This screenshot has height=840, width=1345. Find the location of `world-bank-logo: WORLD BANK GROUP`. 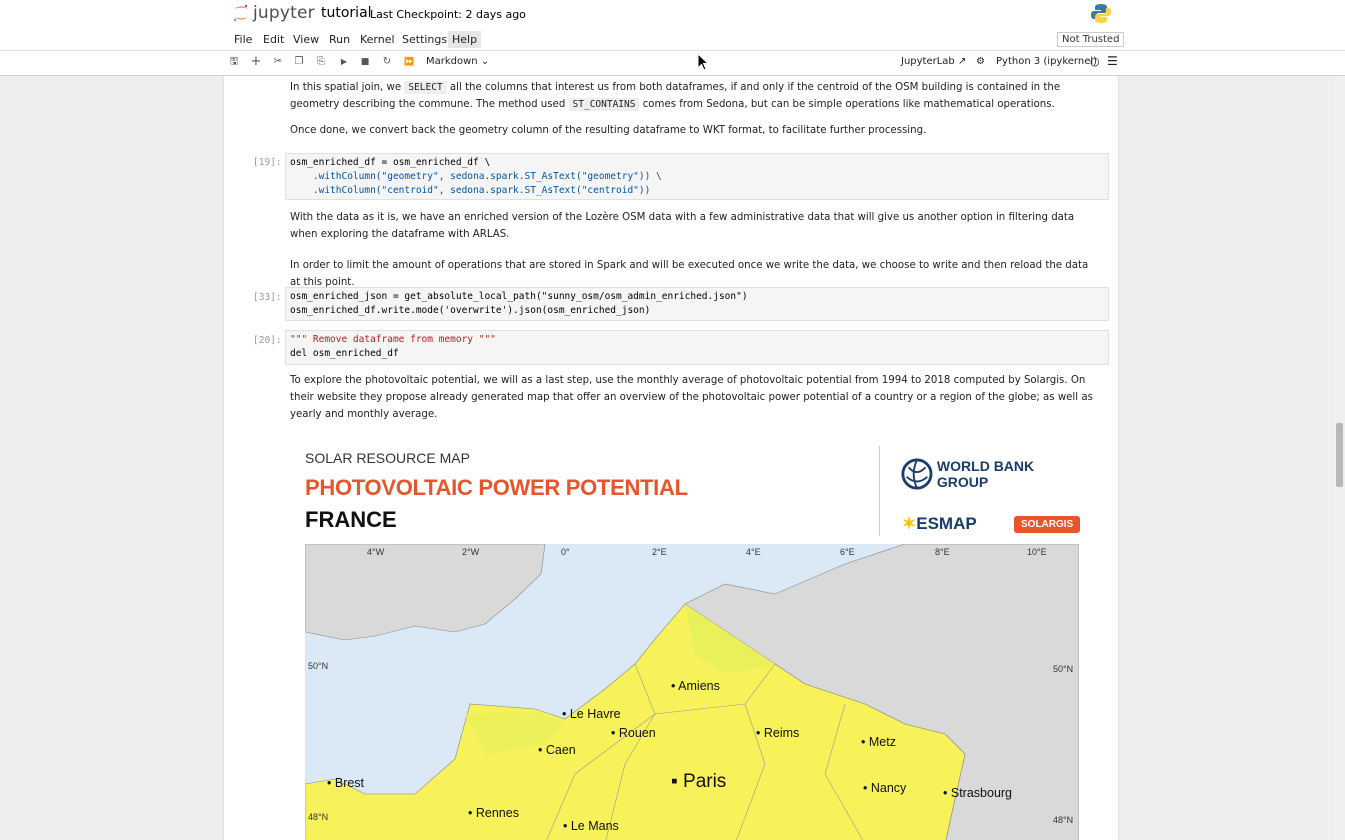

world-bank-logo: WORLD BANK GROUP is located at coordinates (990, 474).